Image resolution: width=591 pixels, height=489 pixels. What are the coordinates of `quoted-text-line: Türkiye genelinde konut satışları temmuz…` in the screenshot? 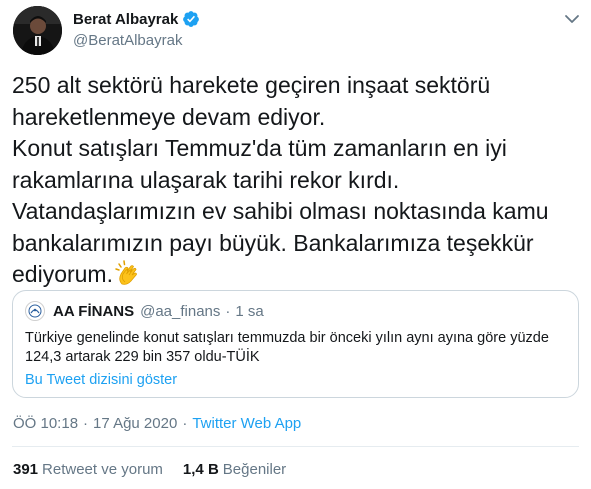 It's located at (287, 338).